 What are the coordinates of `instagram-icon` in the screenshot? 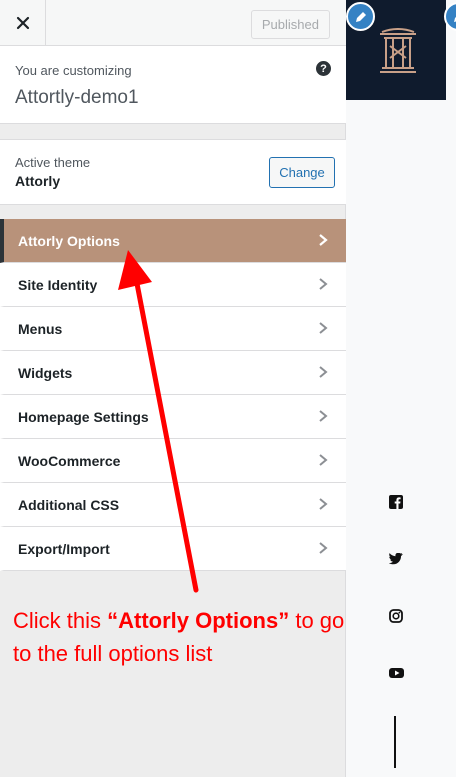 It's located at (396, 616).